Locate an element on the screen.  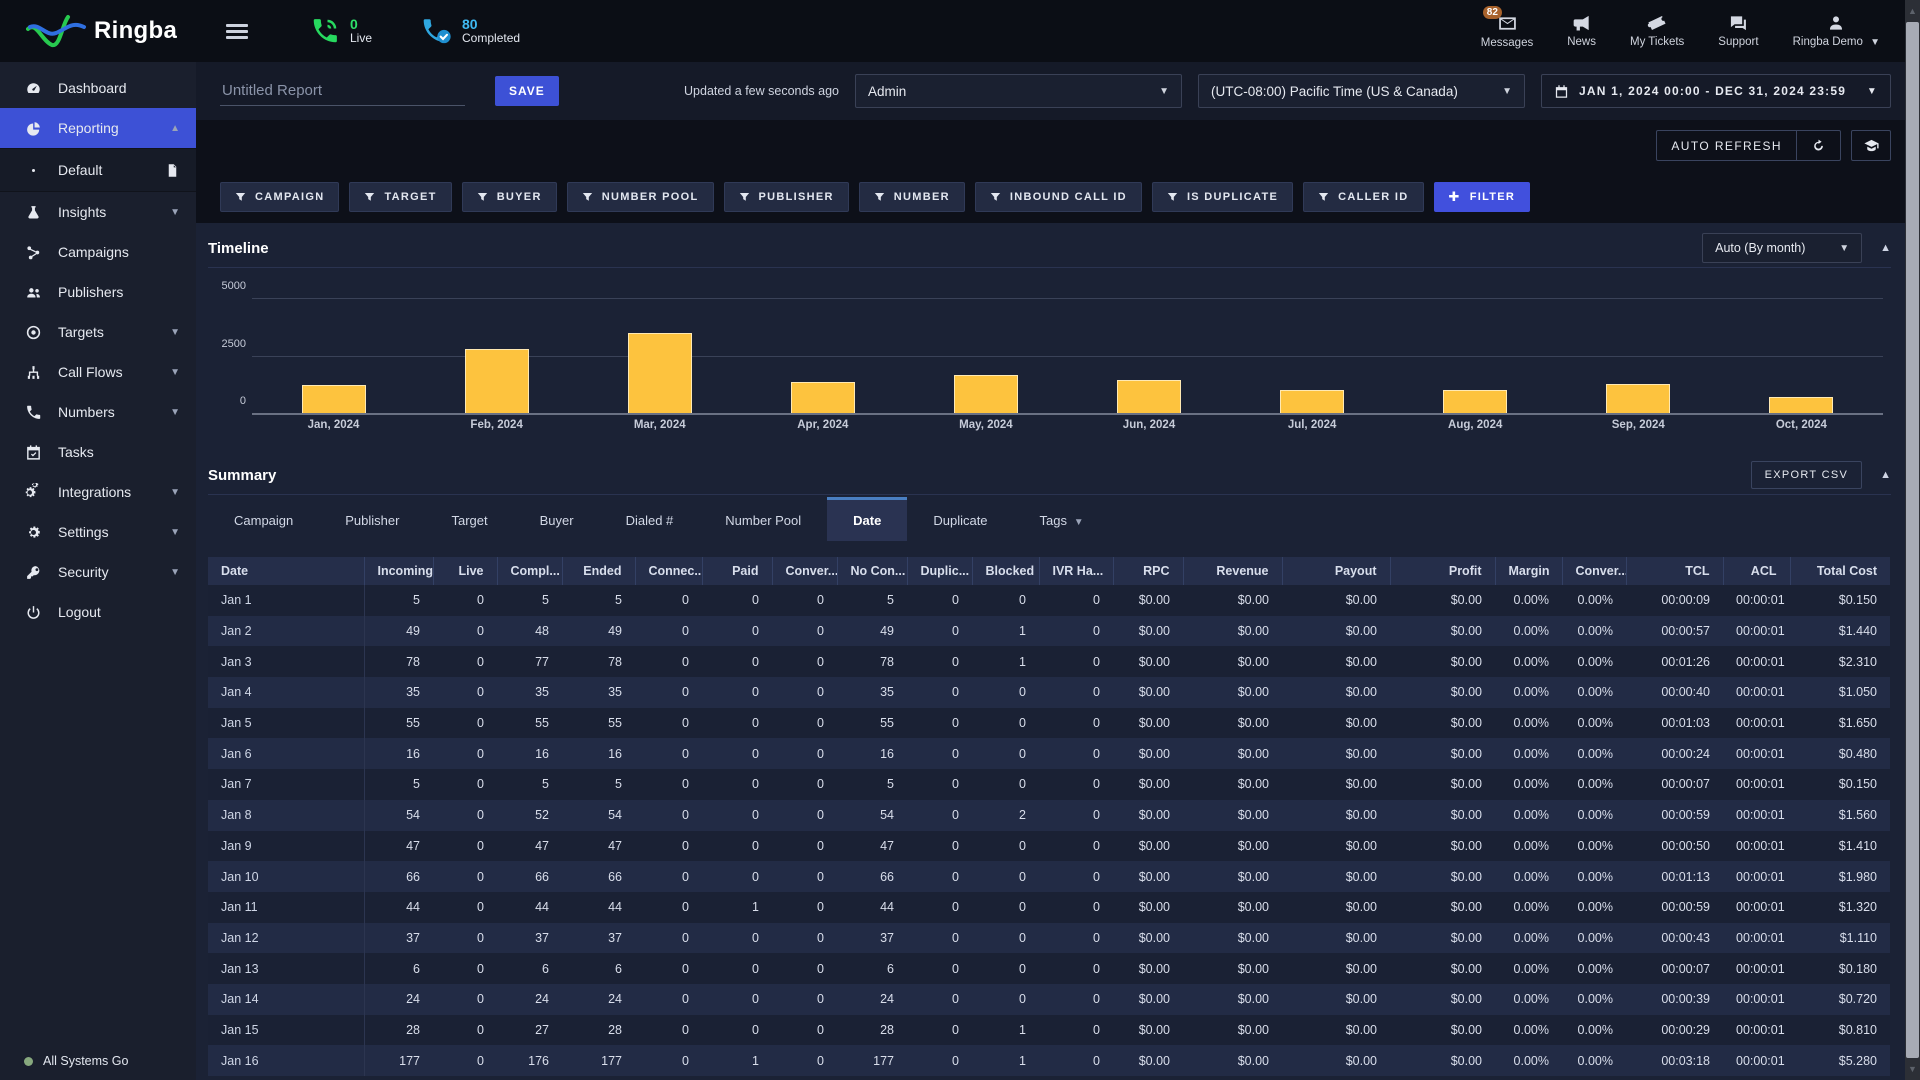
column-header-paid: Paid is located at coordinates (736, 571).